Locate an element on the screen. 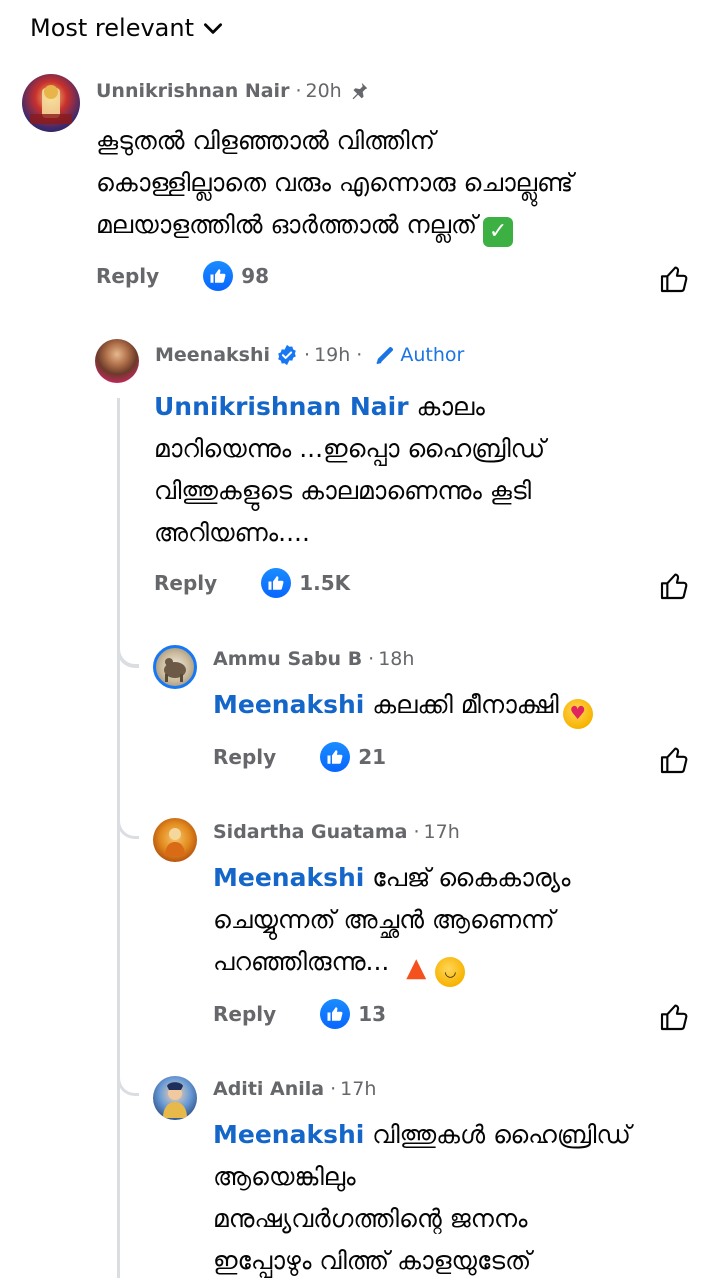 This screenshot has height=1280, width=718. comment-line: ആയെങ്കിലും is located at coordinates (284, 1176).